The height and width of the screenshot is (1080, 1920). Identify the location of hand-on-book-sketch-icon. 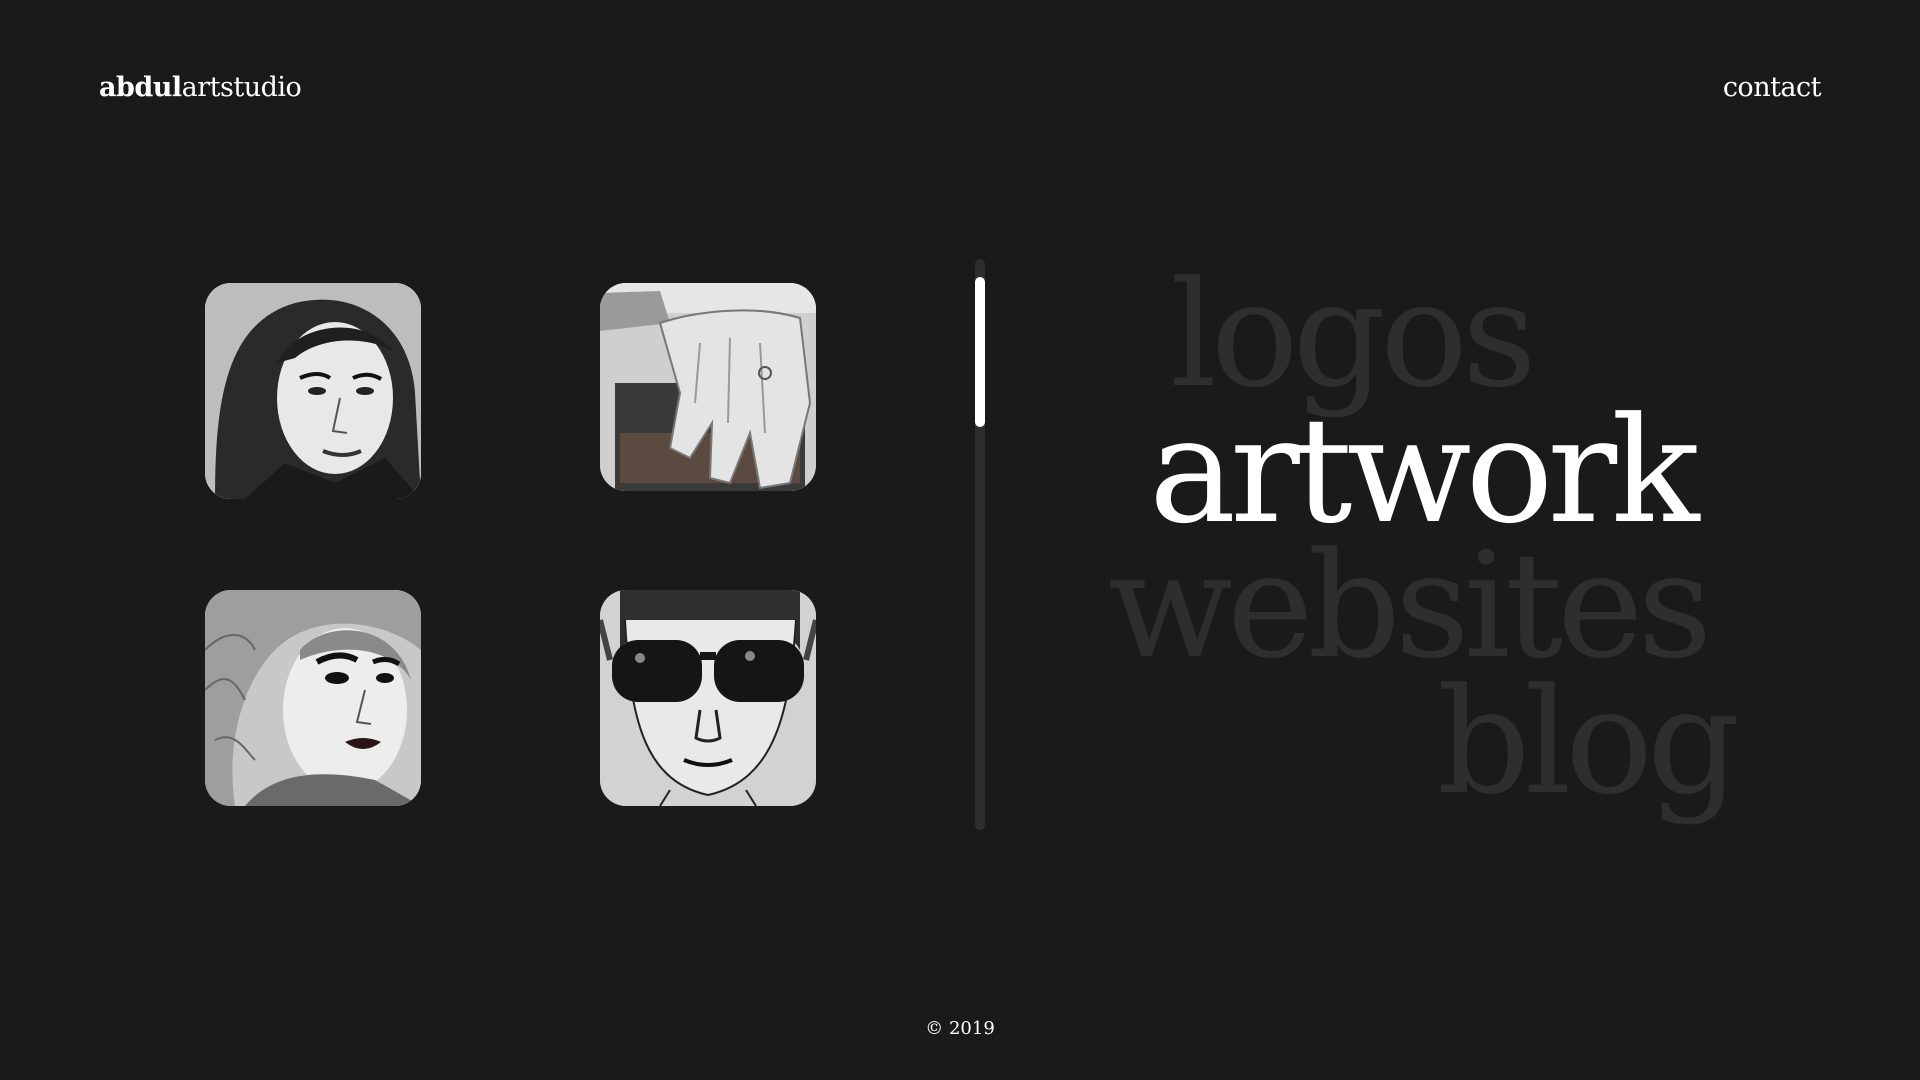
(708, 387).